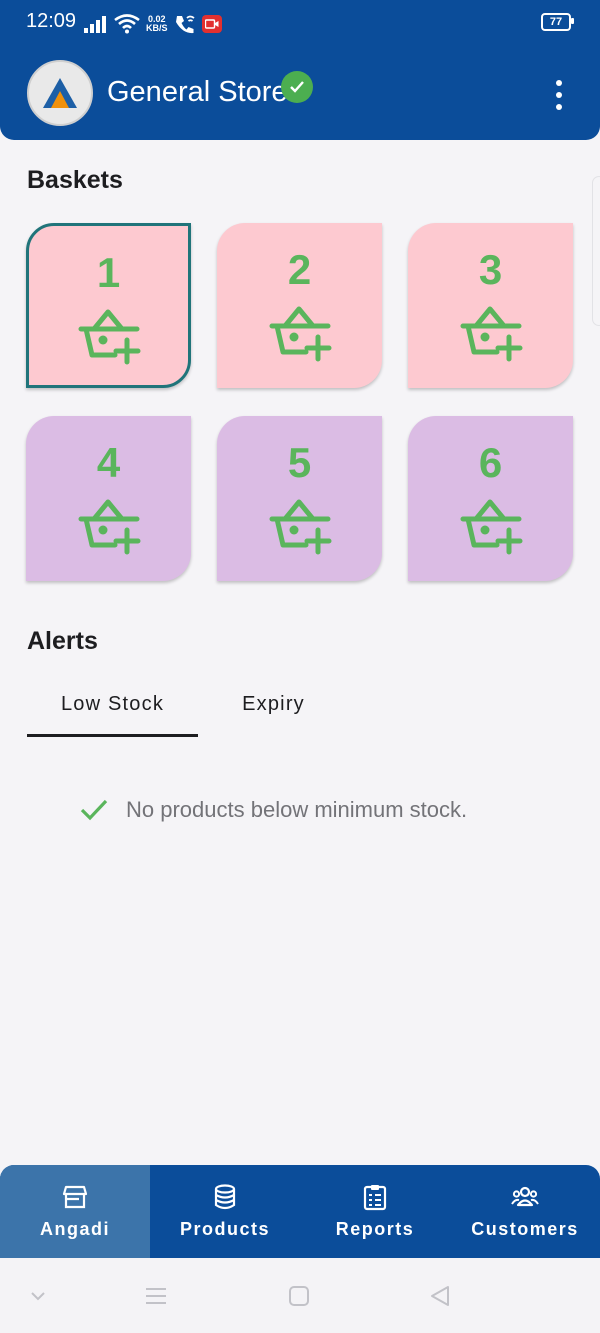  Describe the element at coordinates (75, 1197) in the screenshot. I see `storefront-icon` at that location.